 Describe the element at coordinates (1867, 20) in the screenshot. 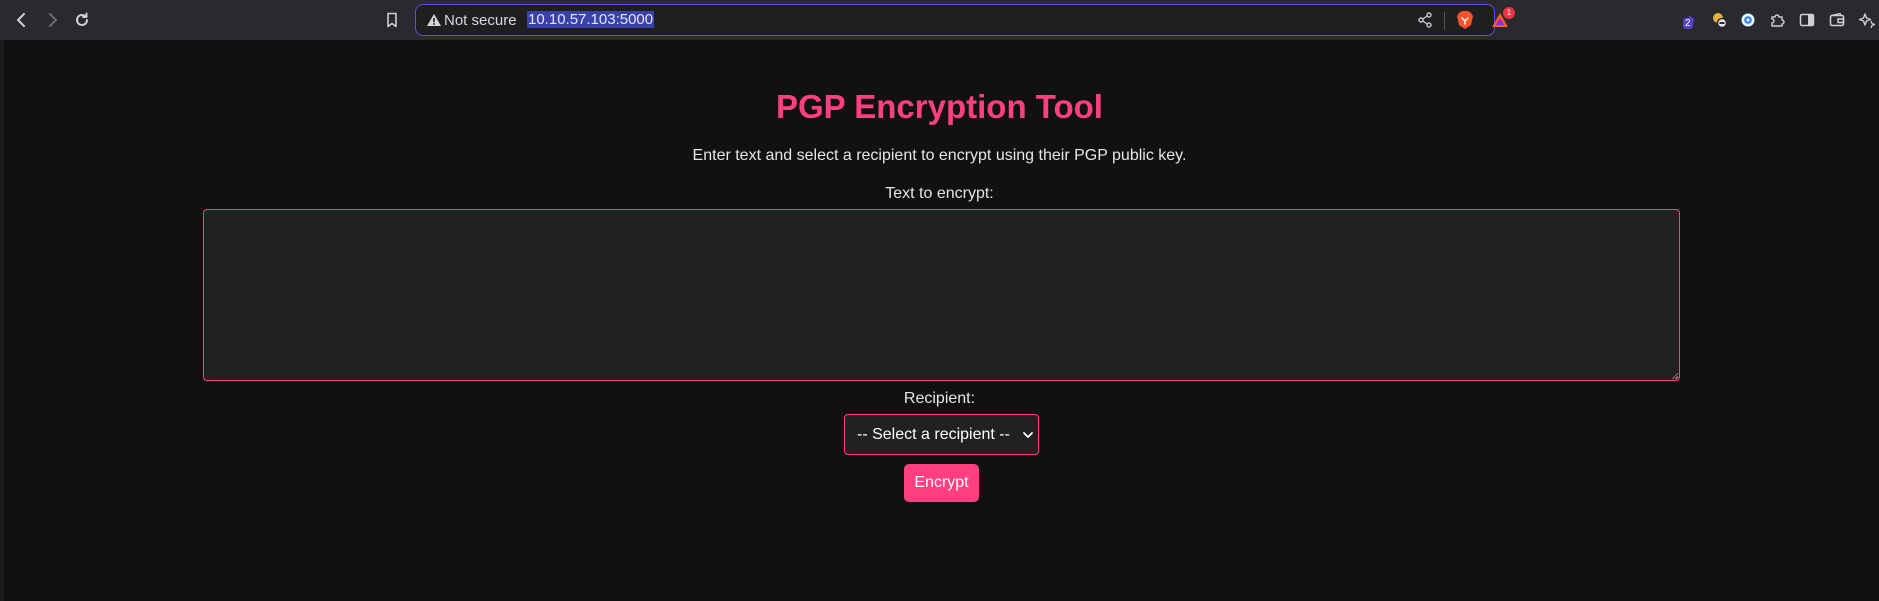

I see `leo-ai-icon` at that location.